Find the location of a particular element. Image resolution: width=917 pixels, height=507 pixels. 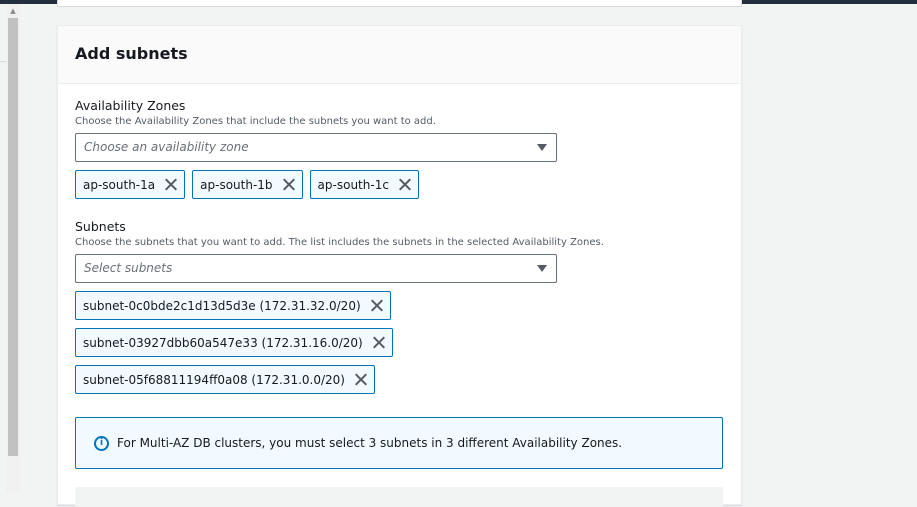

az-token: ap-south-1a is located at coordinates (130, 184).